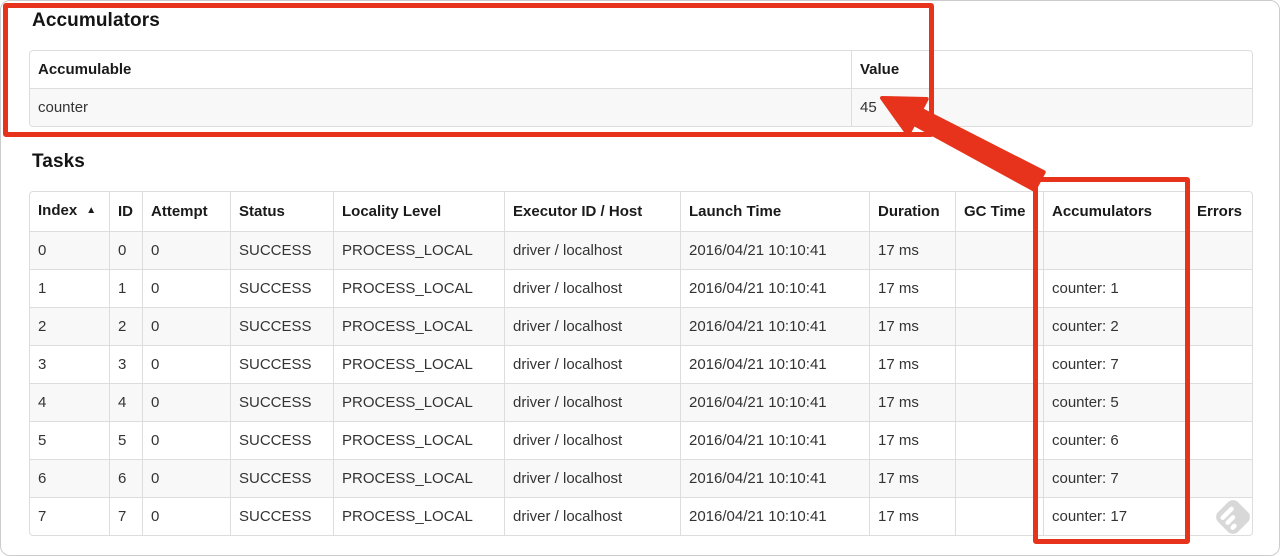  What do you see at coordinates (1051, 69) in the screenshot?
I see `value-column-header: Value` at bounding box center [1051, 69].